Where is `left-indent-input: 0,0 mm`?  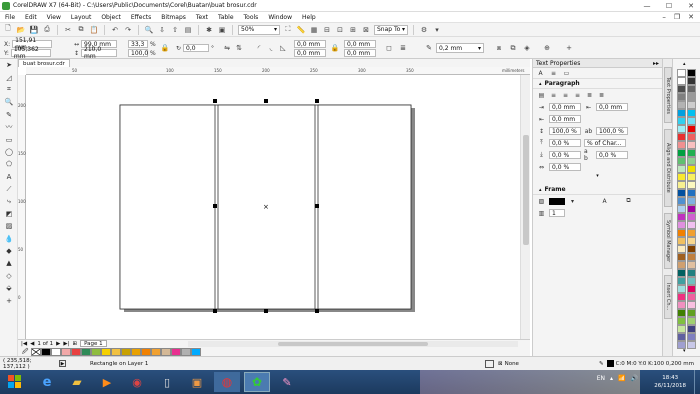 left-indent-input: 0,0 mm is located at coordinates (565, 107).